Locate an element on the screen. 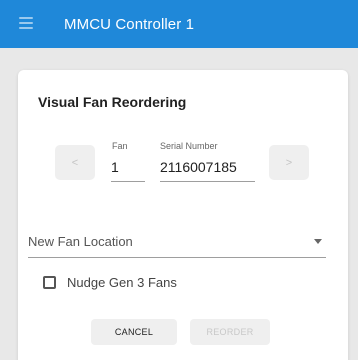  dropdown-arrow-icon is located at coordinates (318, 241).